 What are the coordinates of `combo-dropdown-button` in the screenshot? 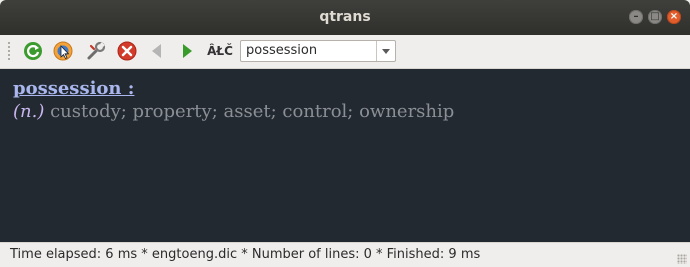 It's located at (385, 51).